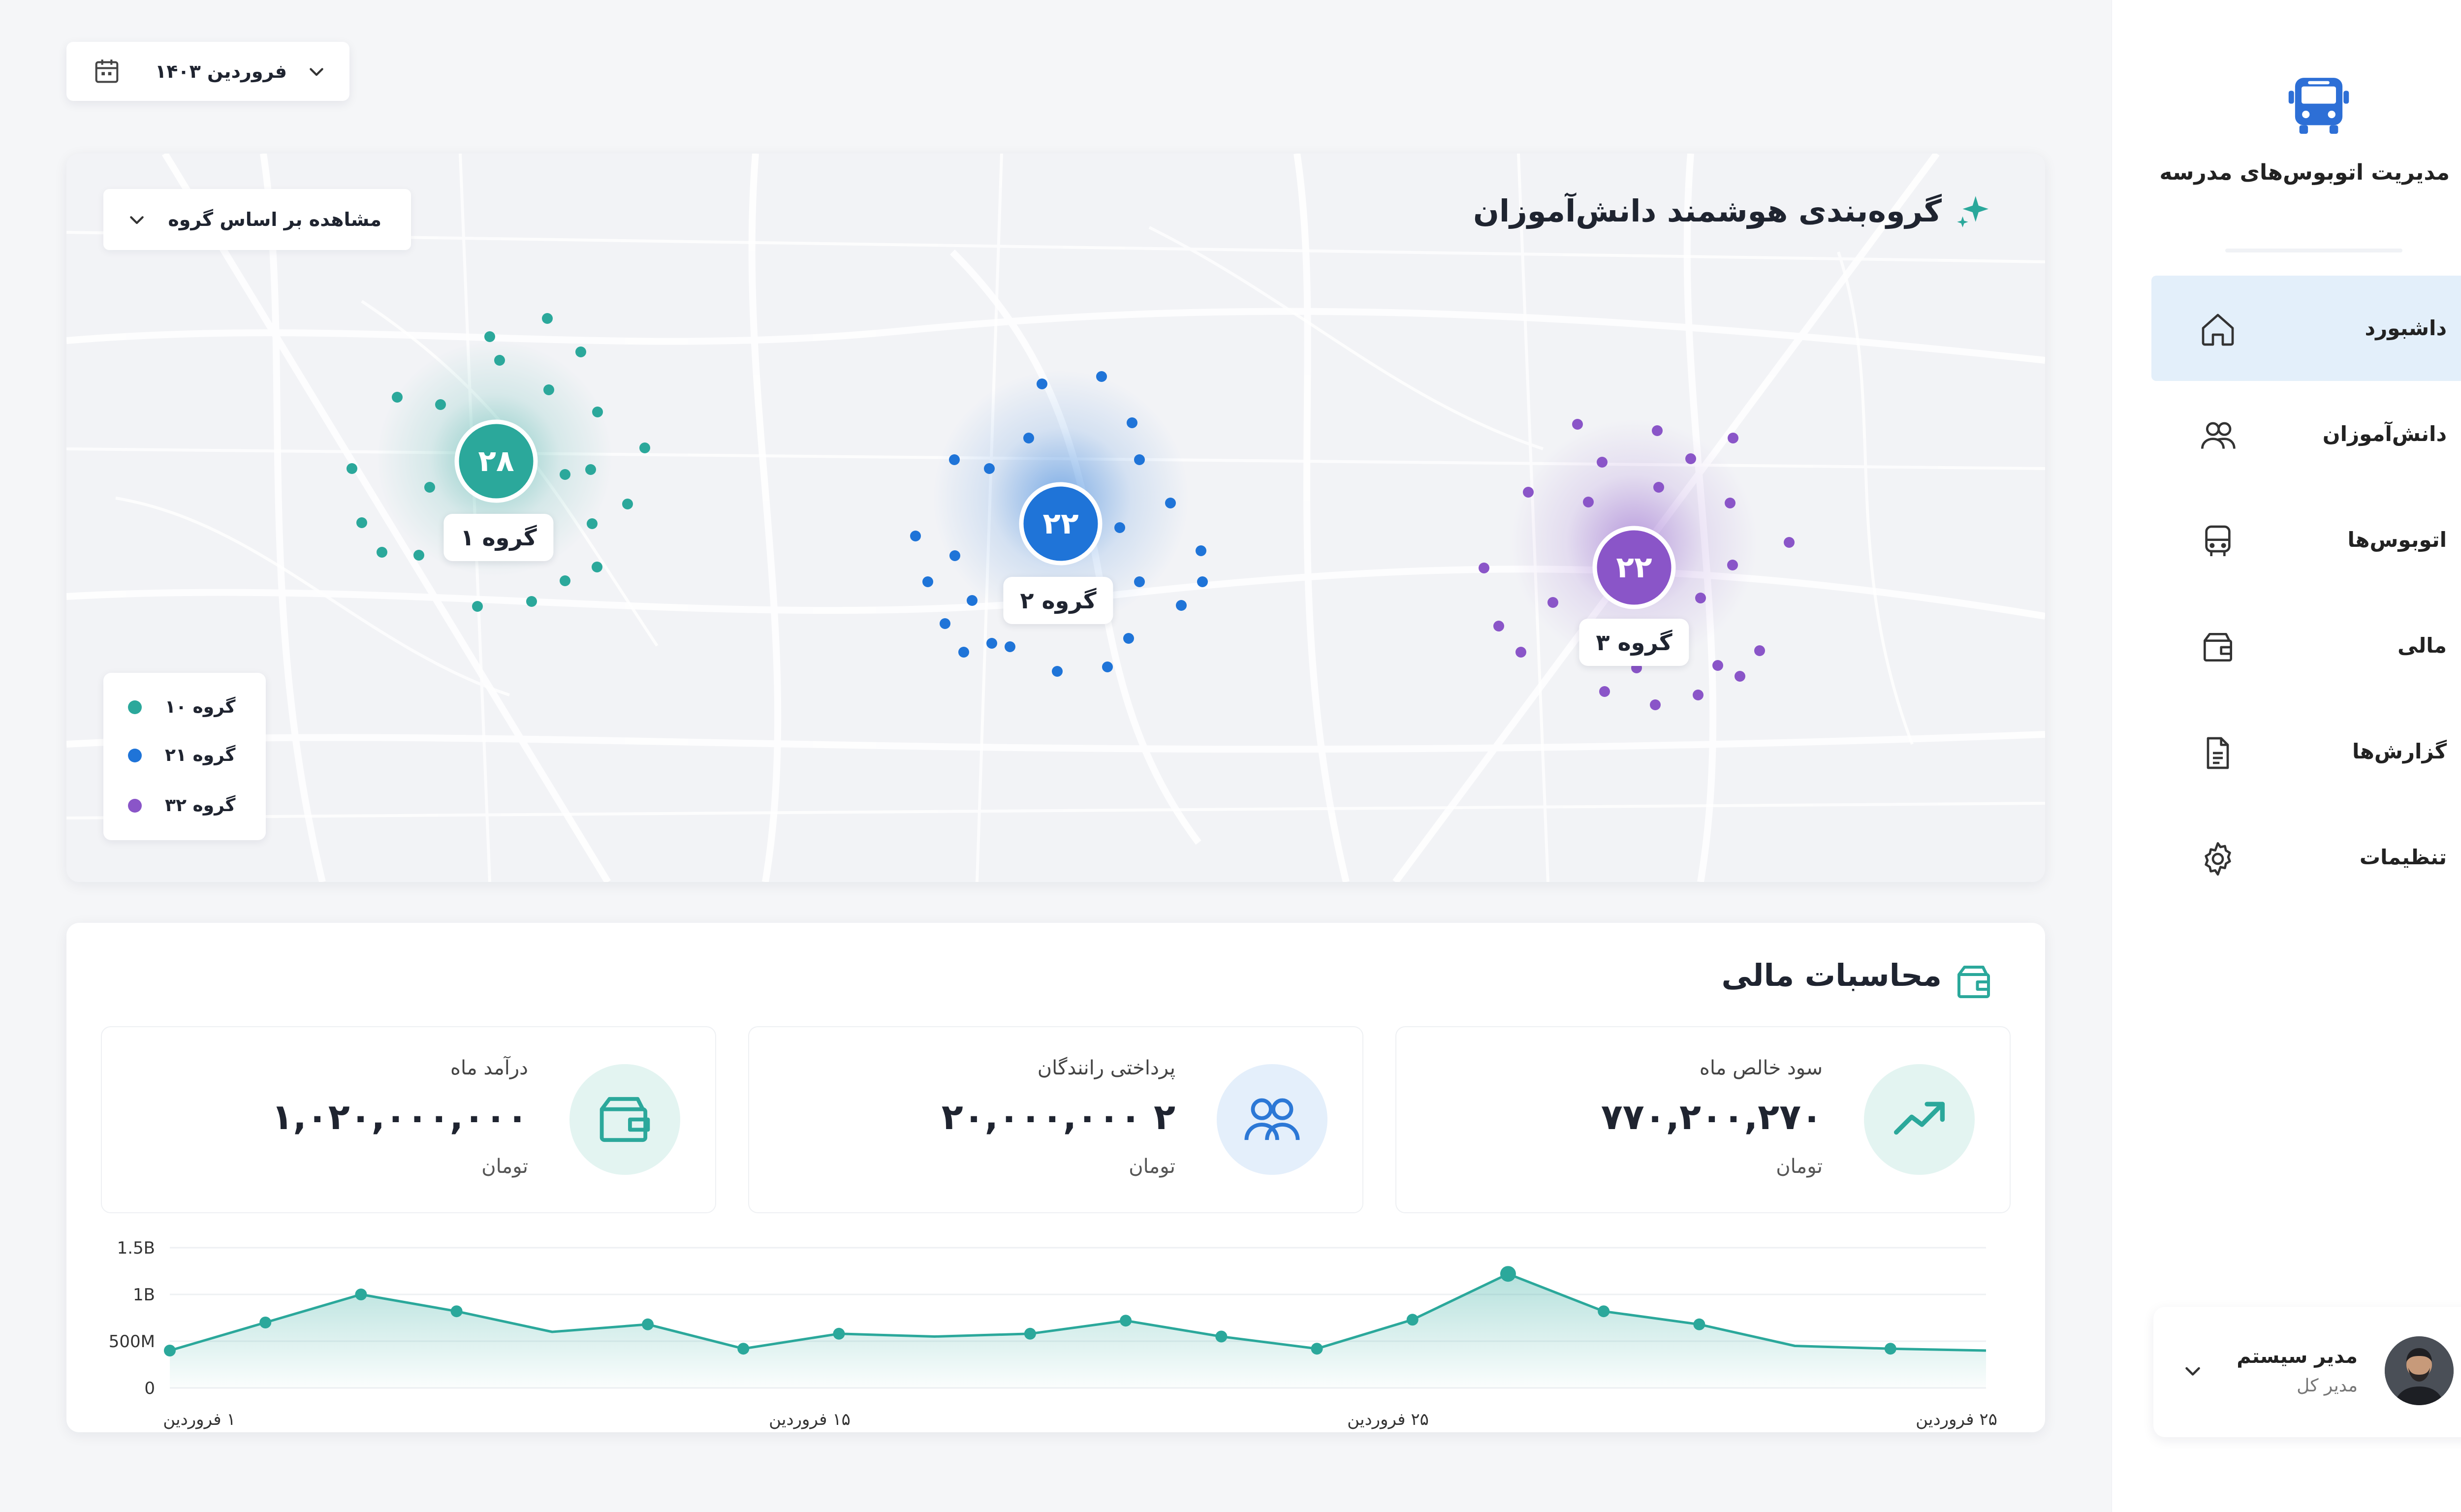 Image resolution: width=2461 pixels, height=1512 pixels. Describe the element at coordinates (274, 219) in the screenshot. I see `group-view-select-label: مشاهده بر اساس گروه` at that location.